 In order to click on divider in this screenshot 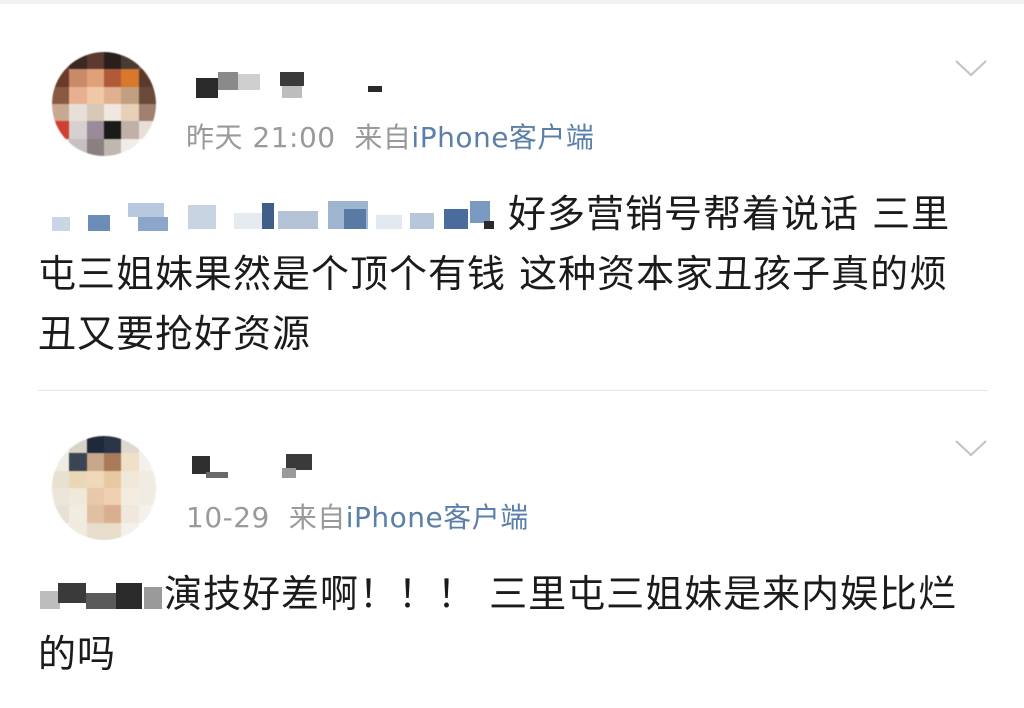, I will do `click(513, 390)`.